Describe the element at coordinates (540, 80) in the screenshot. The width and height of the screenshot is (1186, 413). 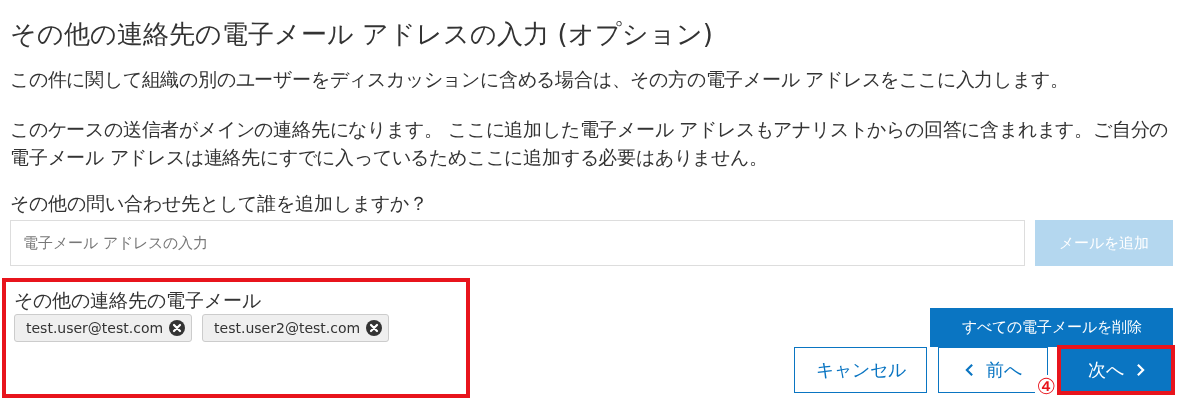
I see `description-text: この件に関して組織の別のユーザーをディスカッションに含める場合は、その方の電子メール アドレスをここに入力します。` at that location.